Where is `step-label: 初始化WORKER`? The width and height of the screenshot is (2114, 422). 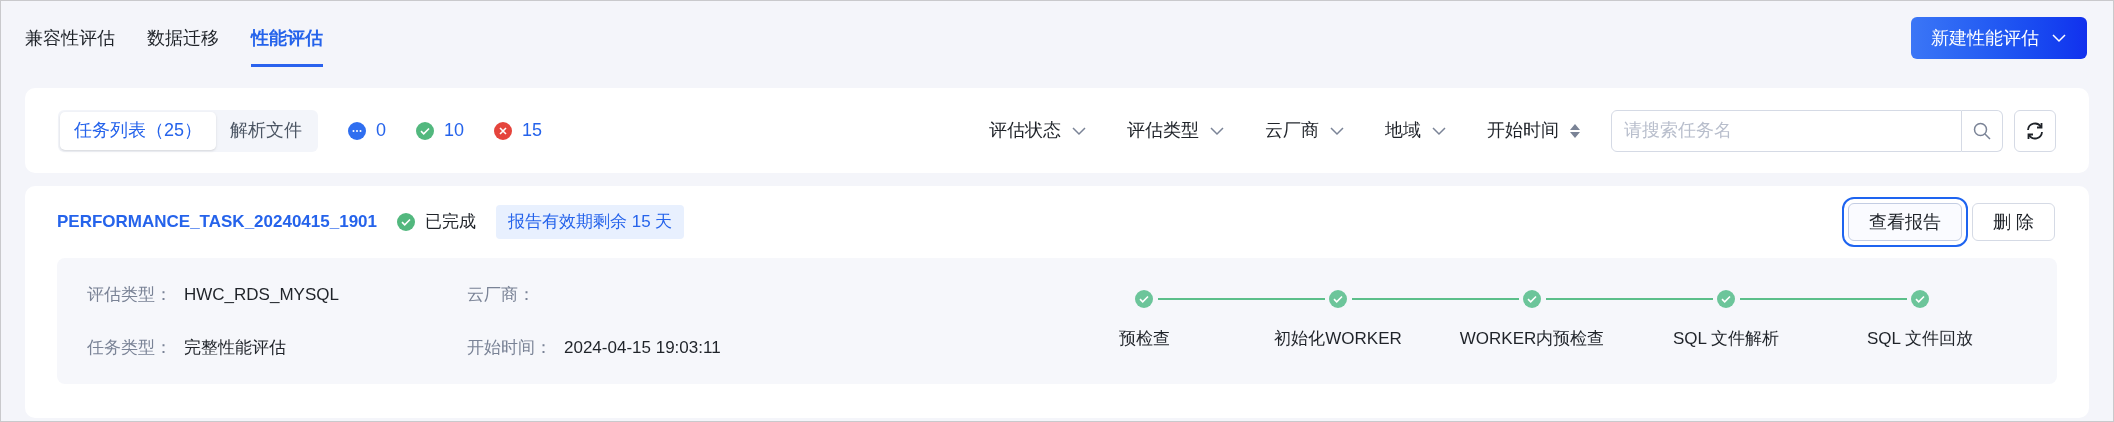 step-label: 初始化WORKER is located at coordinates (1338, 339).